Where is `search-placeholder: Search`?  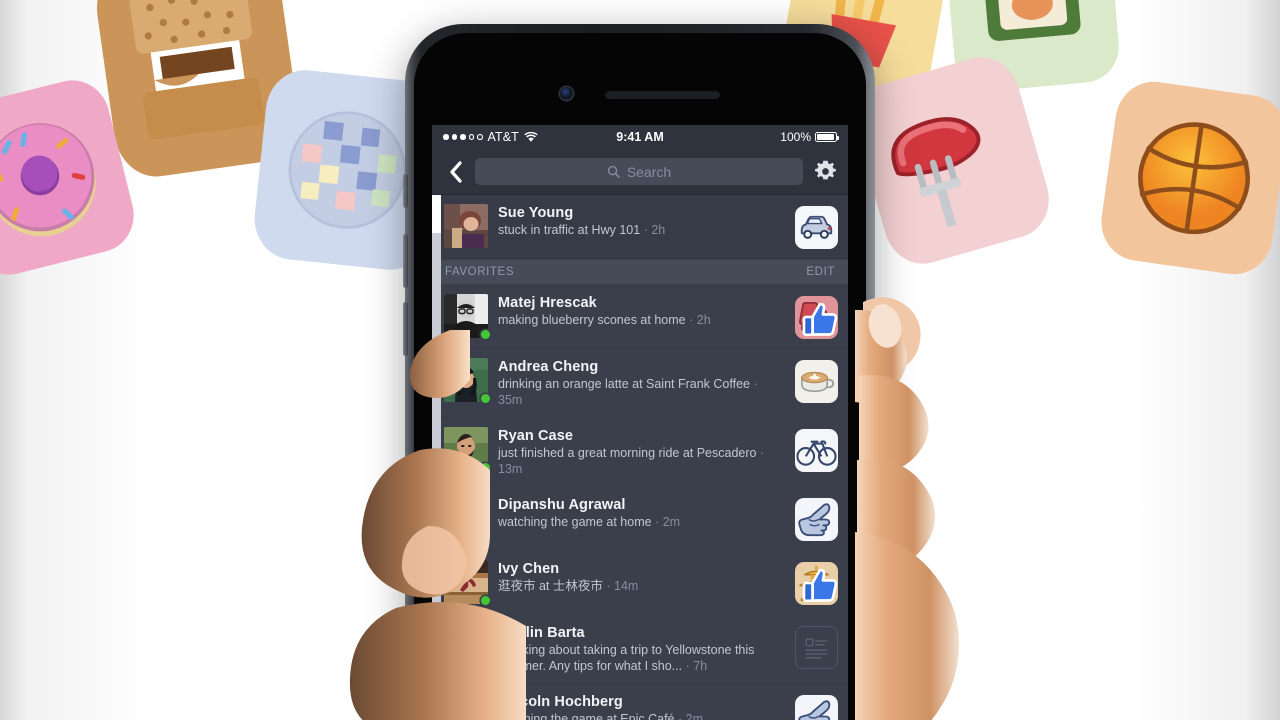
search-placeholder: Search is located at coordinates (649, 171).